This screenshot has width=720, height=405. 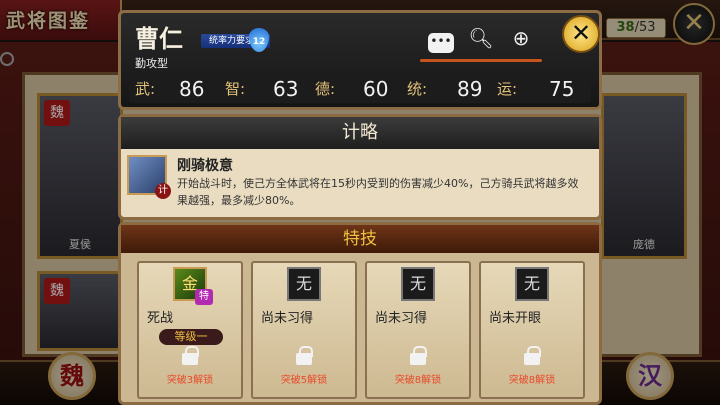 I want to click on chat-button: •••, so click(x=441, y=42).